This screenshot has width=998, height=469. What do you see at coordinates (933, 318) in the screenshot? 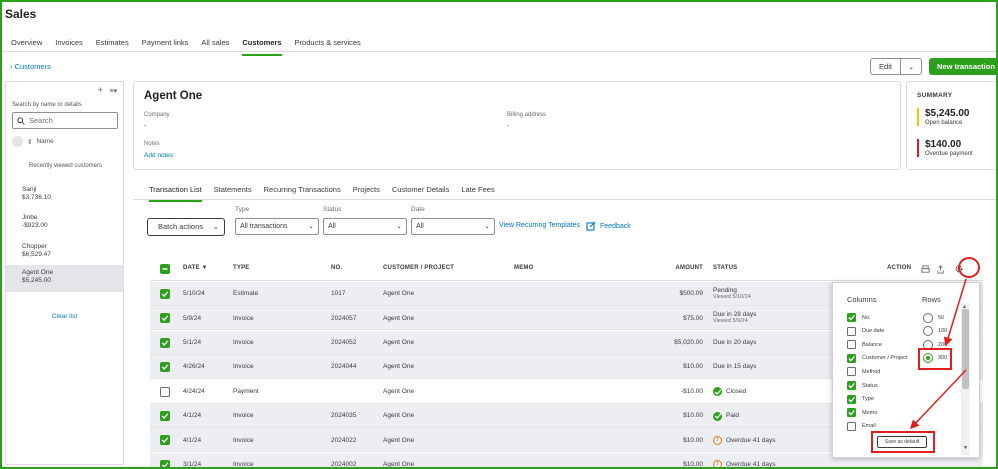
I see `rows-option: 50` at bounding box center [933, 318].